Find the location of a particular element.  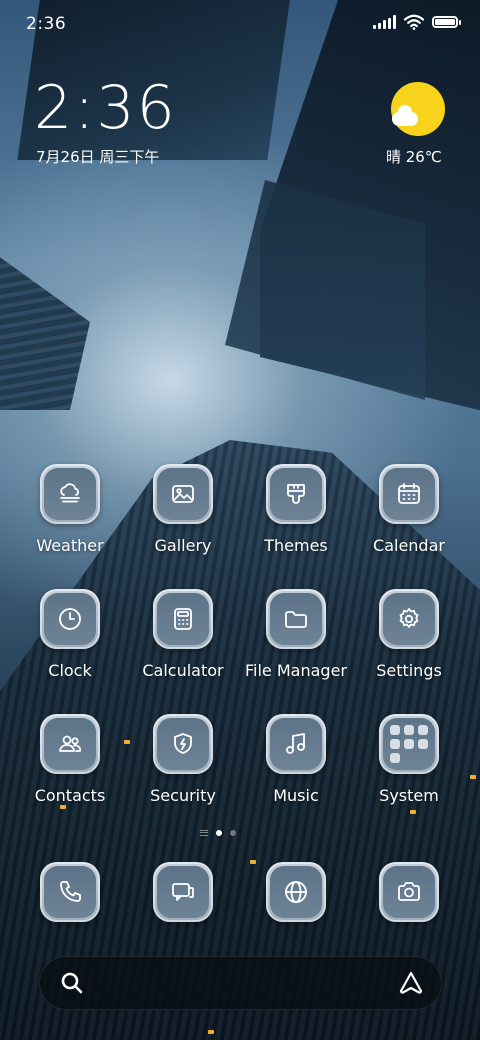

messages-icon is located at coordinates (183, 892).